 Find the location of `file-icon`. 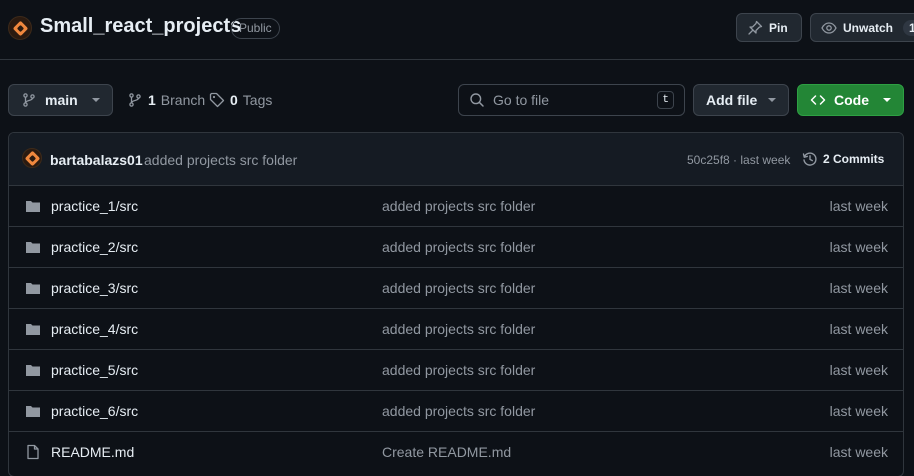

file-icon is located at coordinates (33, 452).